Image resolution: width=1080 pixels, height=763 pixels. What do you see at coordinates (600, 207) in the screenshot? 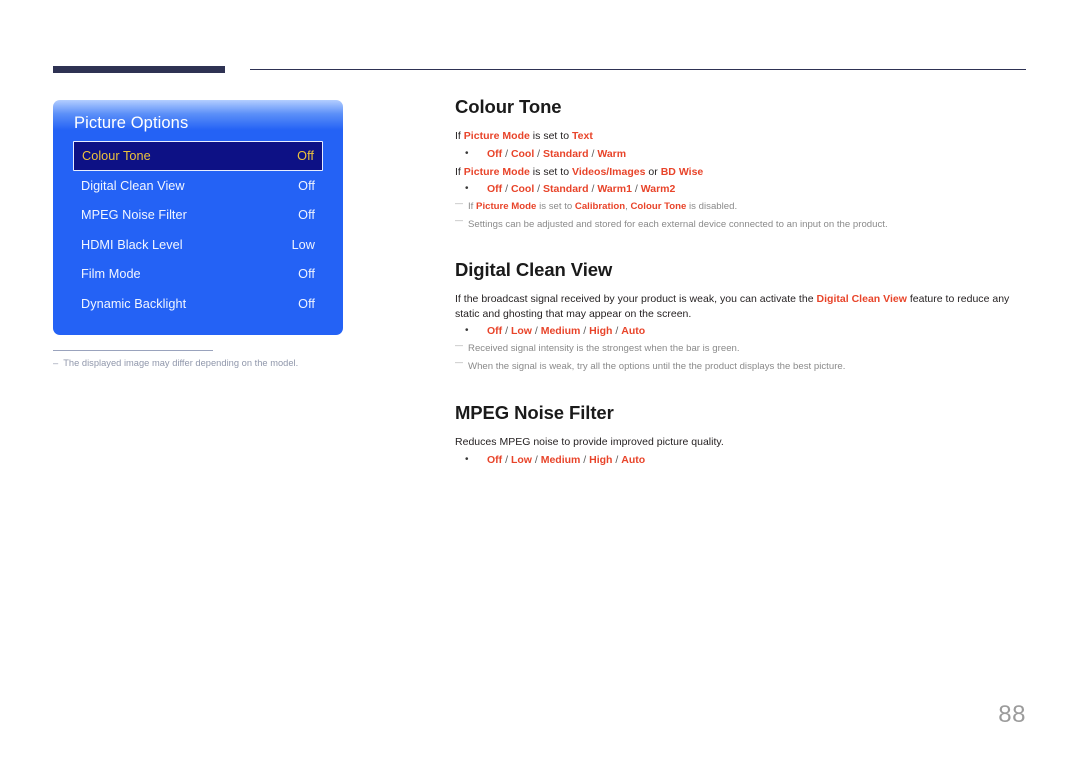
I see `term-calibration: Calibration` at bounding box center [600, 207].